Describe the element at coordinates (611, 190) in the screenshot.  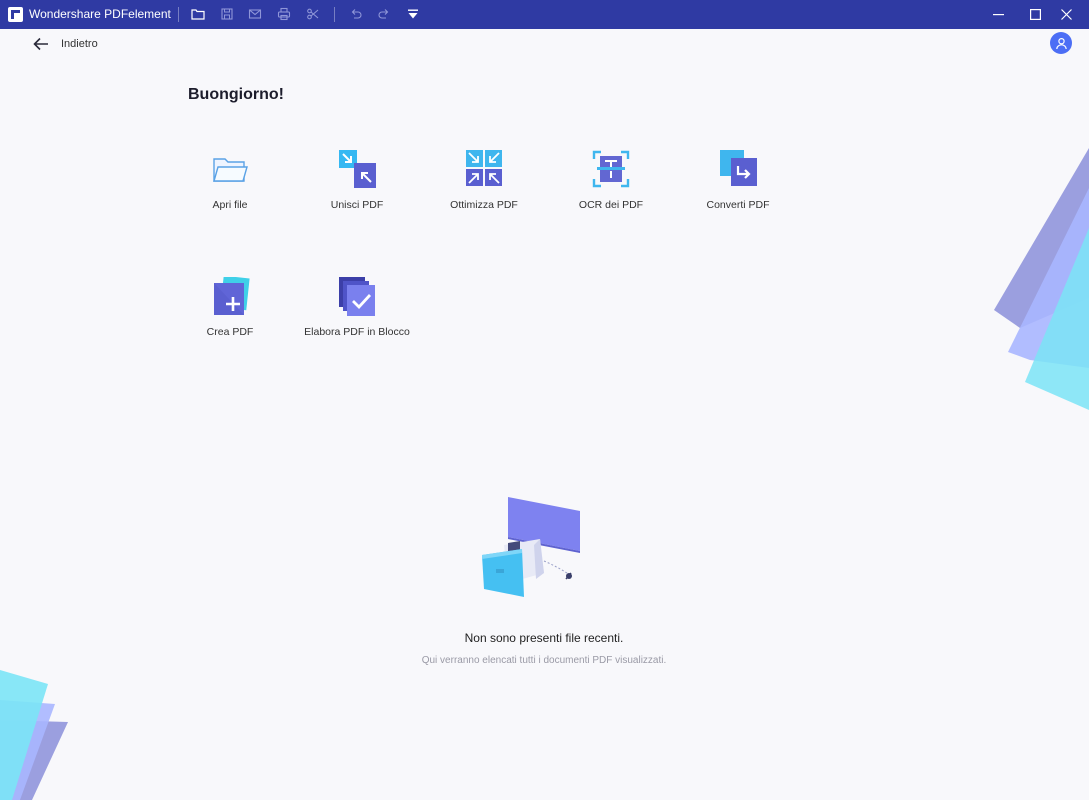
I see `tool-ocr-pdf: OCR dei PDF` at that location.